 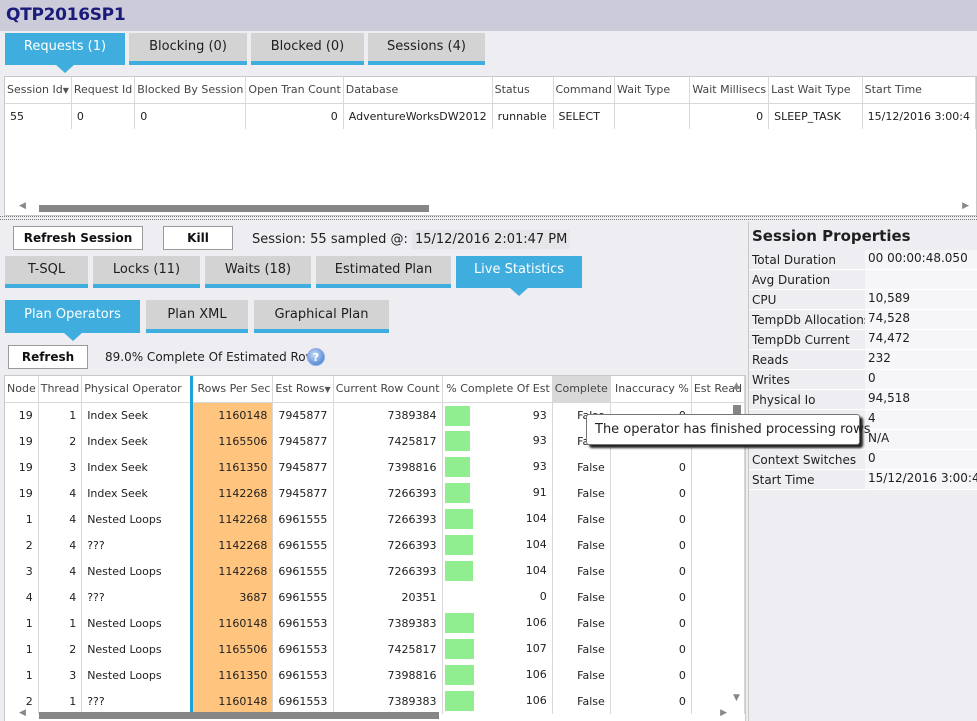 I want to click on tab-blocked: Blocked (0), so click(x=307, y=49).